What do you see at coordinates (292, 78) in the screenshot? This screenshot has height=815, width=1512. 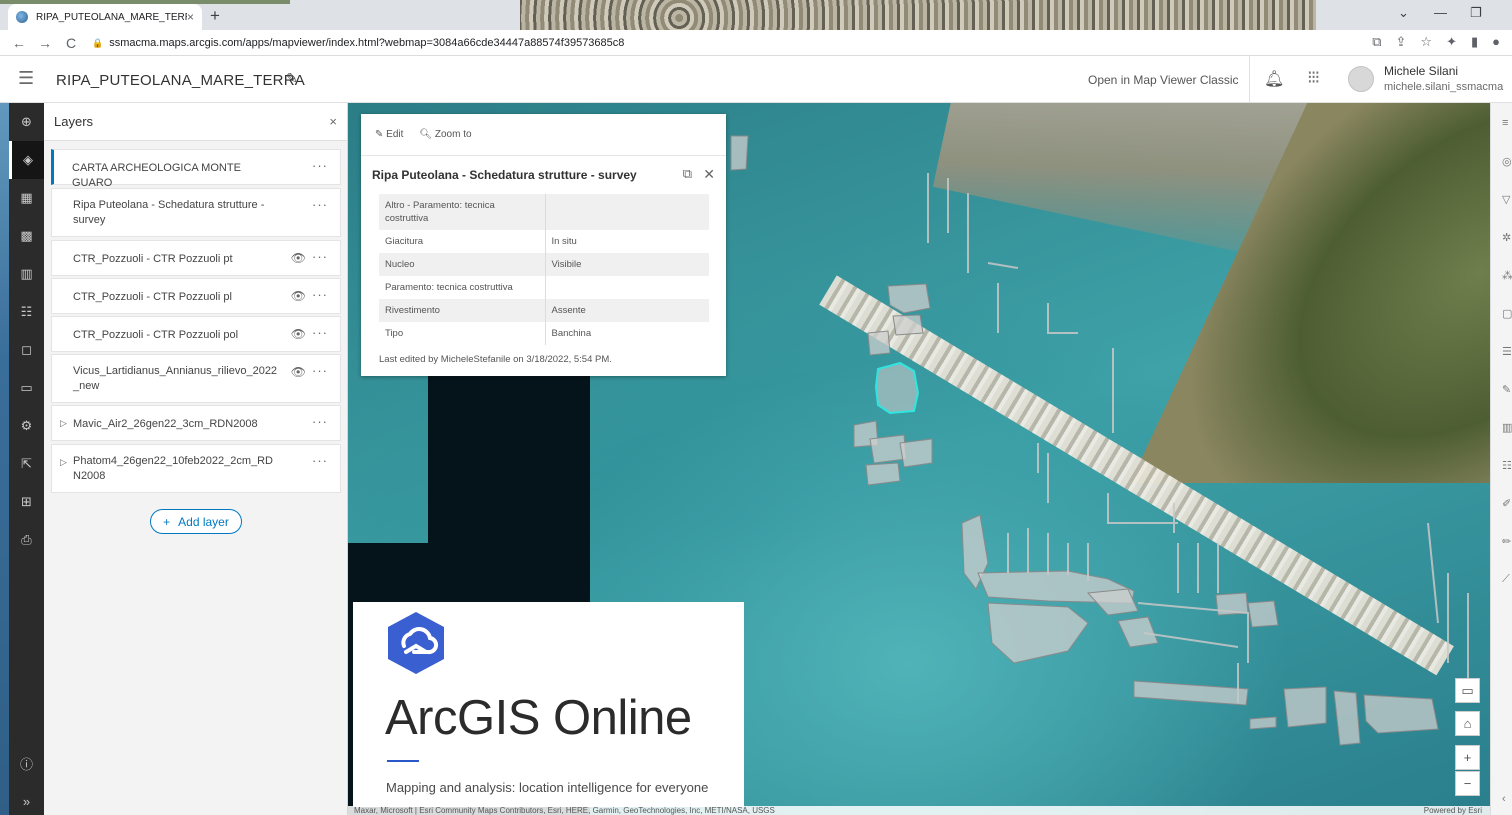 I see `edit-title-pencil-icon: ✎` at bounding box center [292, 78].